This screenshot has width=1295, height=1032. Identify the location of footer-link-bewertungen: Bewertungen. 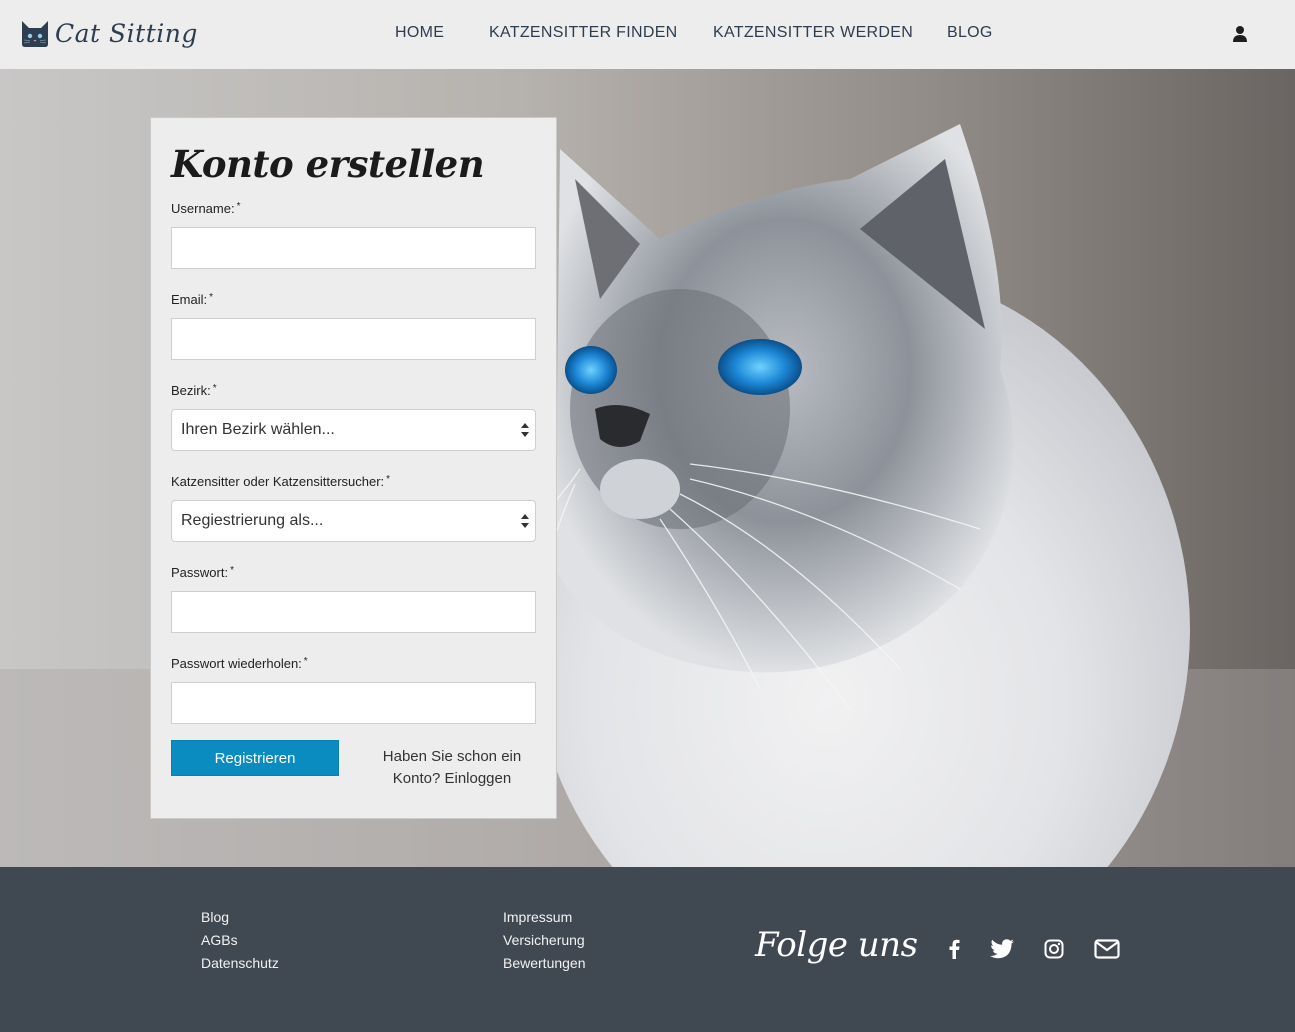
(544, 963).